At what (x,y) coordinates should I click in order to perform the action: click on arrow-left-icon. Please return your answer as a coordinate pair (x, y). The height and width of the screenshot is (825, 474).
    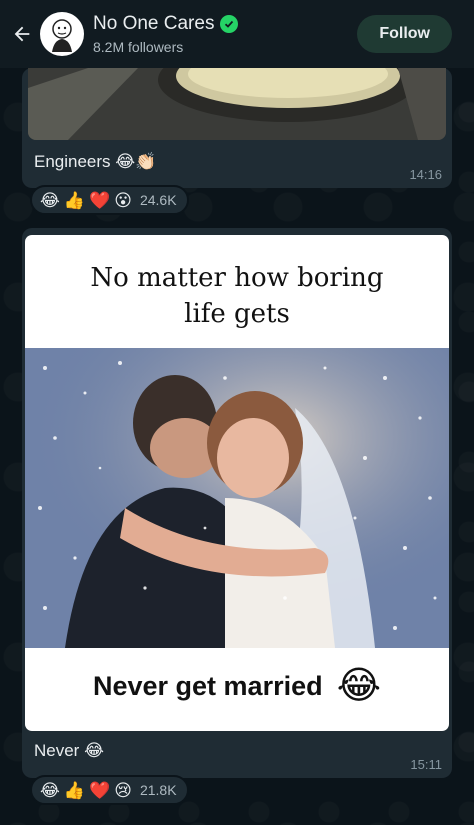
    Looking at the image, I should click on (22, 34).